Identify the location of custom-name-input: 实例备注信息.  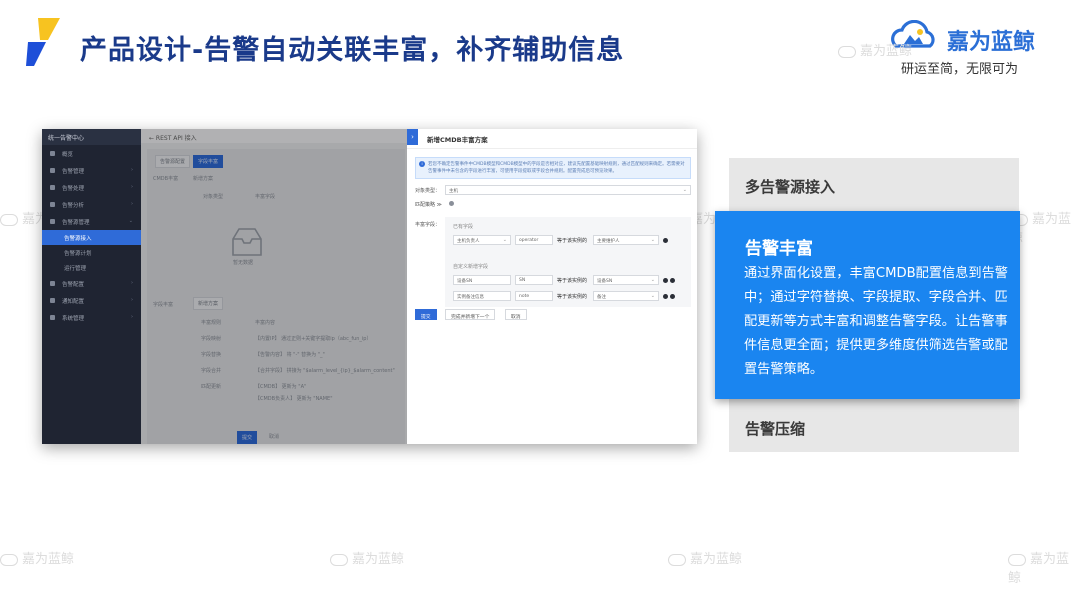
(482, 296).